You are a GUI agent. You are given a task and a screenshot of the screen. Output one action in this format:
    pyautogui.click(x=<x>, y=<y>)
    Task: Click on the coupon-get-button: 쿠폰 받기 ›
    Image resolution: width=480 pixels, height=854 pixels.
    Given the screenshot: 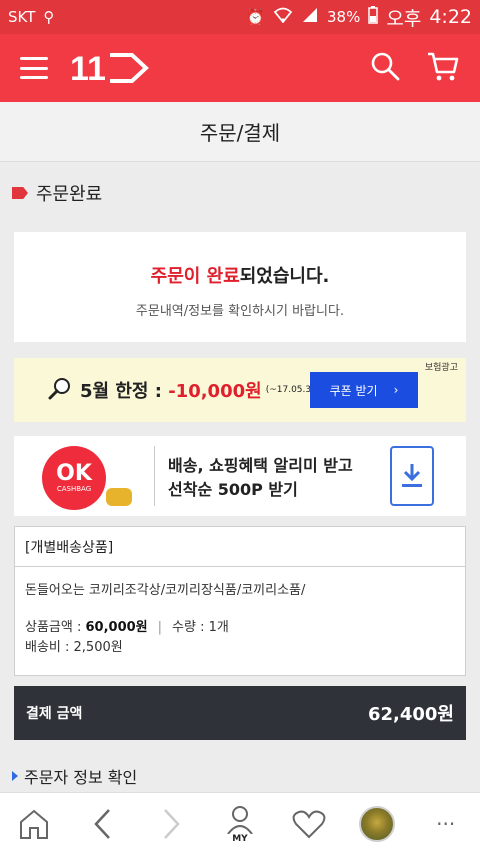 What is the action you would take?
    pyautogui.click(x=364, y=390)
    